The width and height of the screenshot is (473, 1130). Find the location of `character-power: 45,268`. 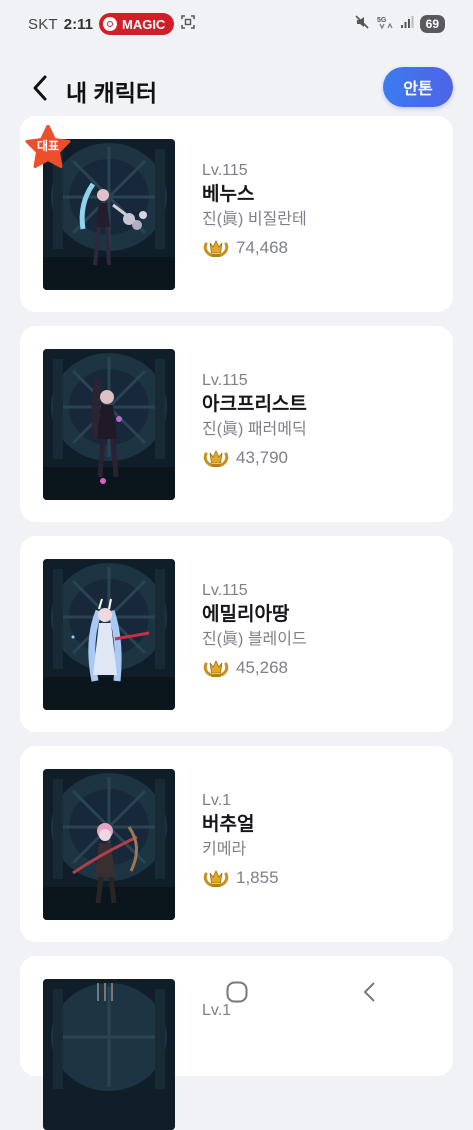

character-power: 45,268 is located at coordinates (254, 668).